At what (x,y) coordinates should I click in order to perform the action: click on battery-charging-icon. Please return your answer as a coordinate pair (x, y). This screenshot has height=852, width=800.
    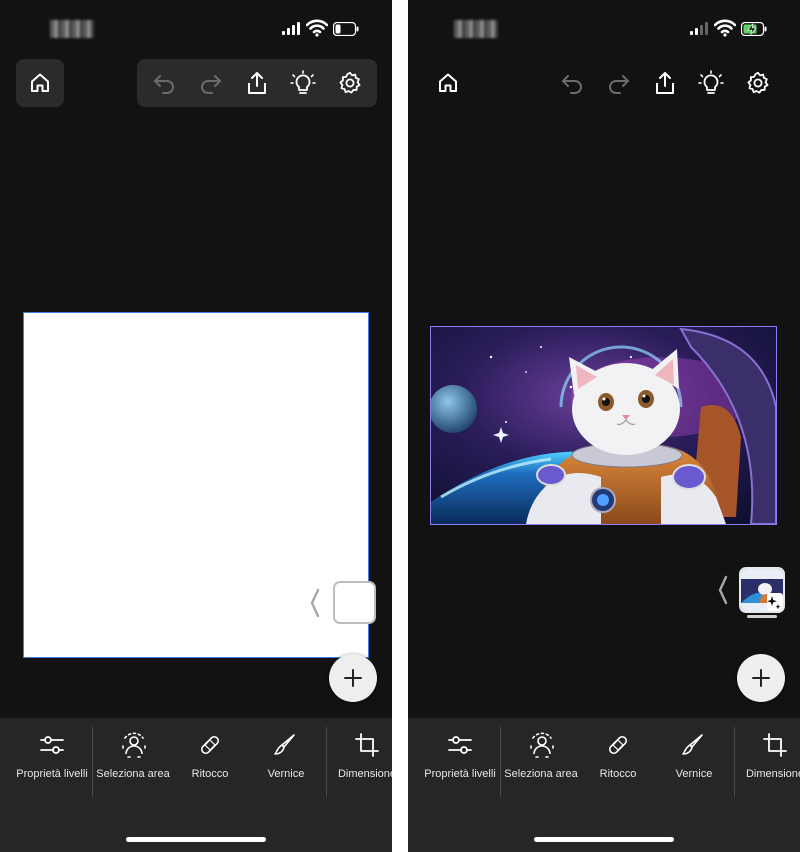
    Looking at the image, I should click on (754, 29).